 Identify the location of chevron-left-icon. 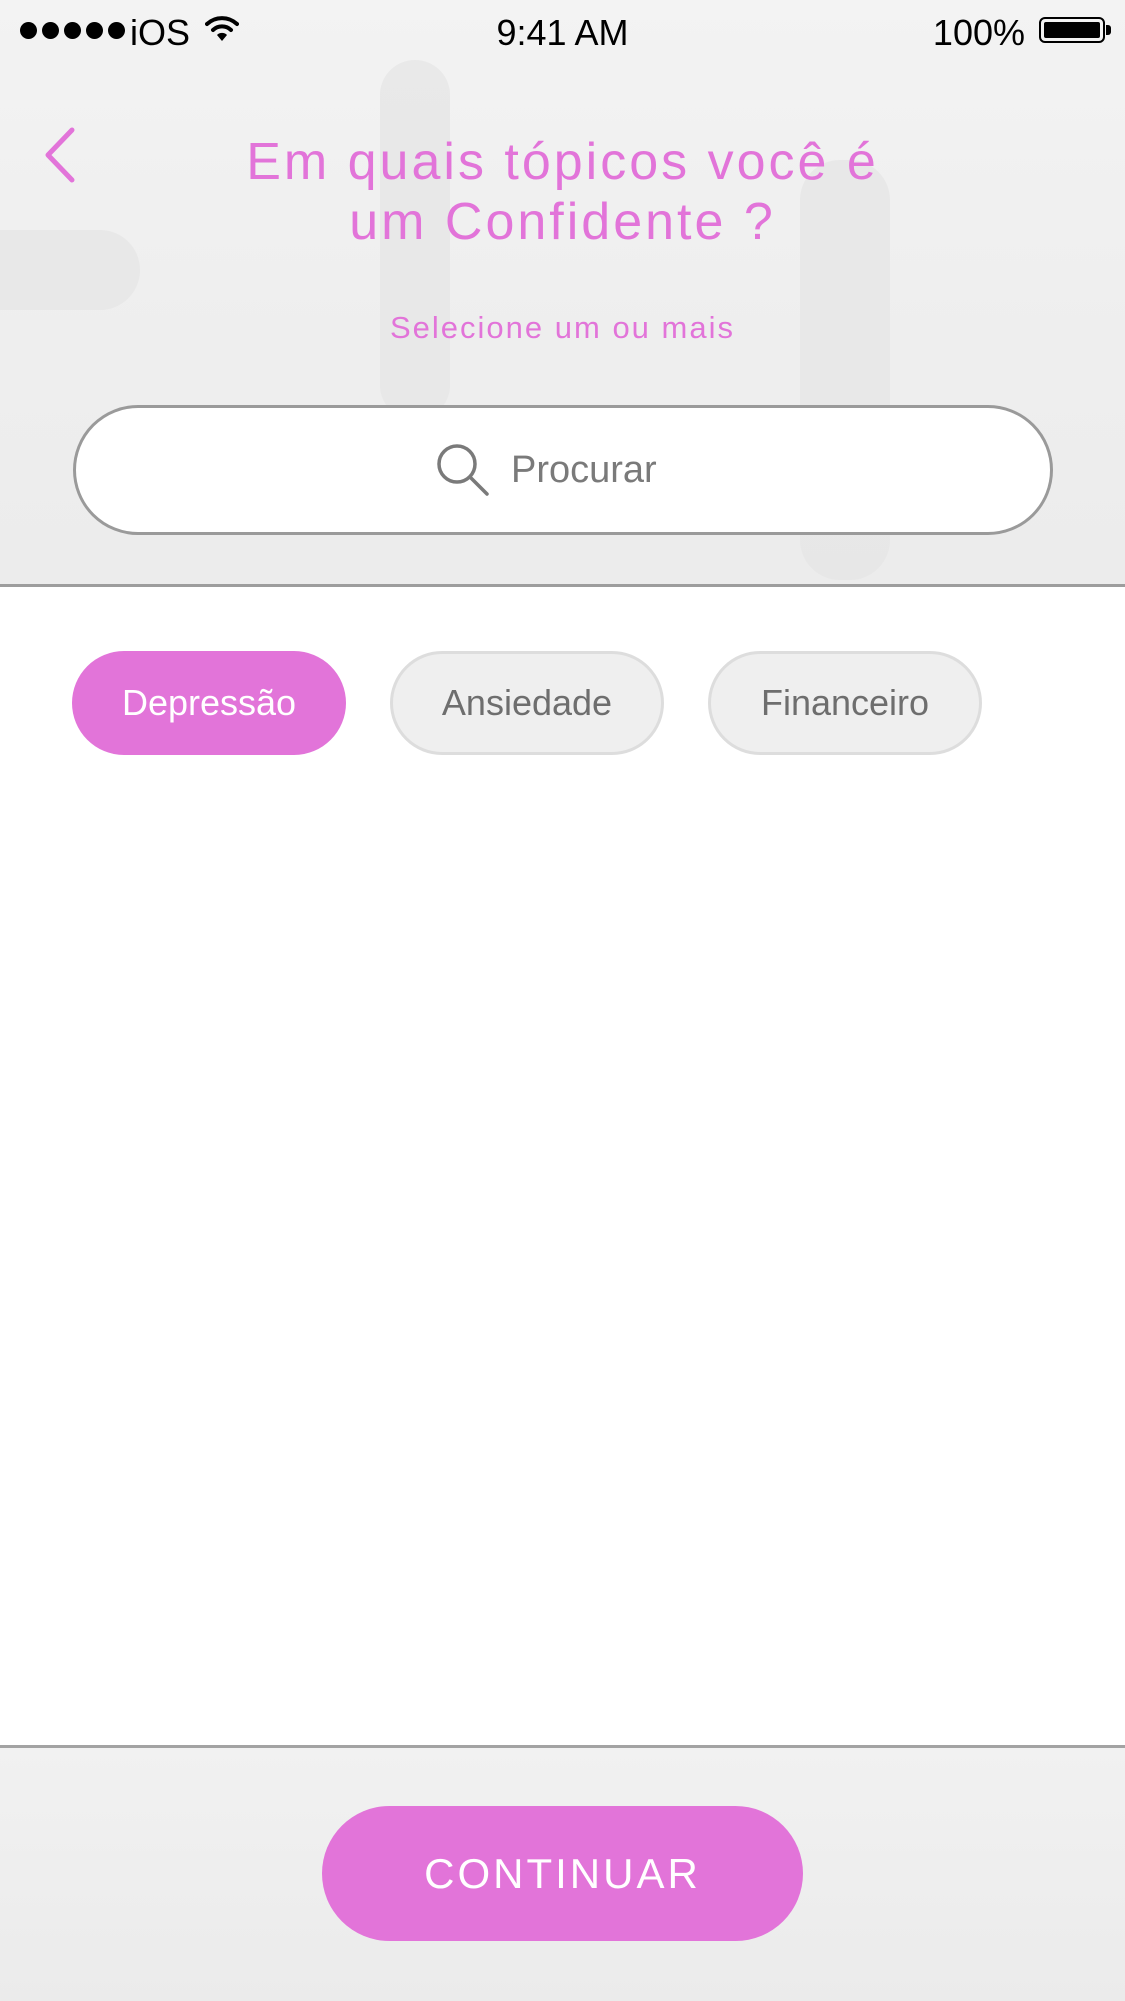
(60, 155).